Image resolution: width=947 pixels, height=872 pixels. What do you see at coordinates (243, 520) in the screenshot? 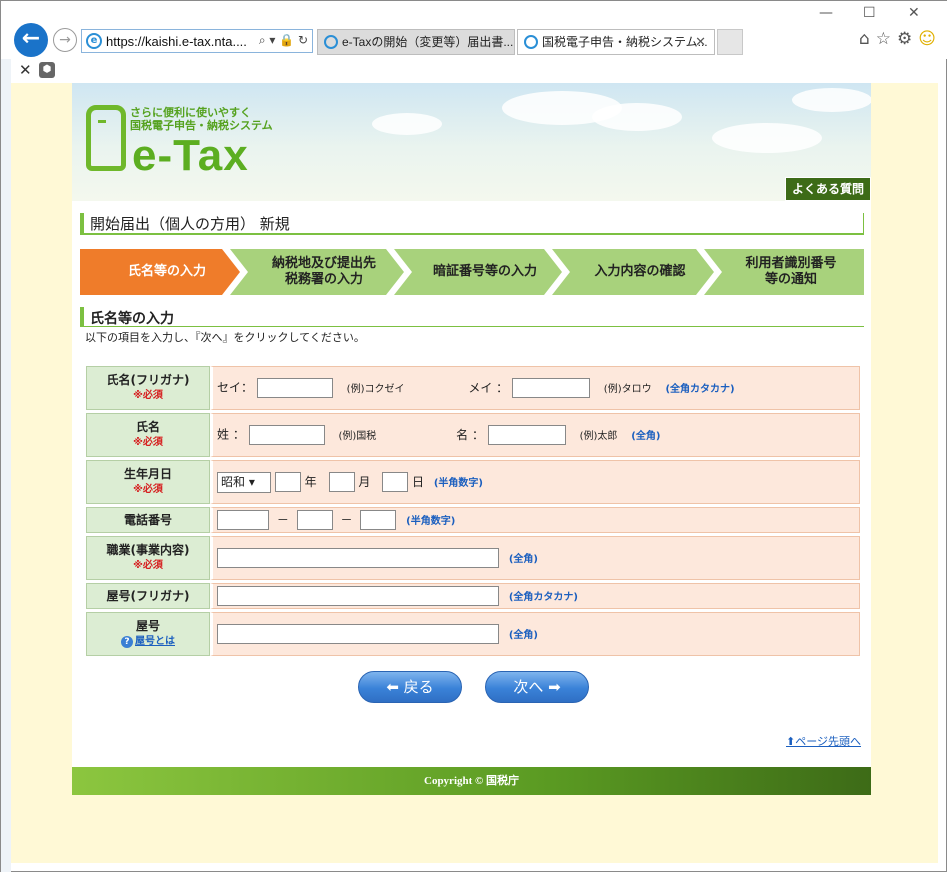
I see `phone-part-1-input` at bounding box center [243, 520].